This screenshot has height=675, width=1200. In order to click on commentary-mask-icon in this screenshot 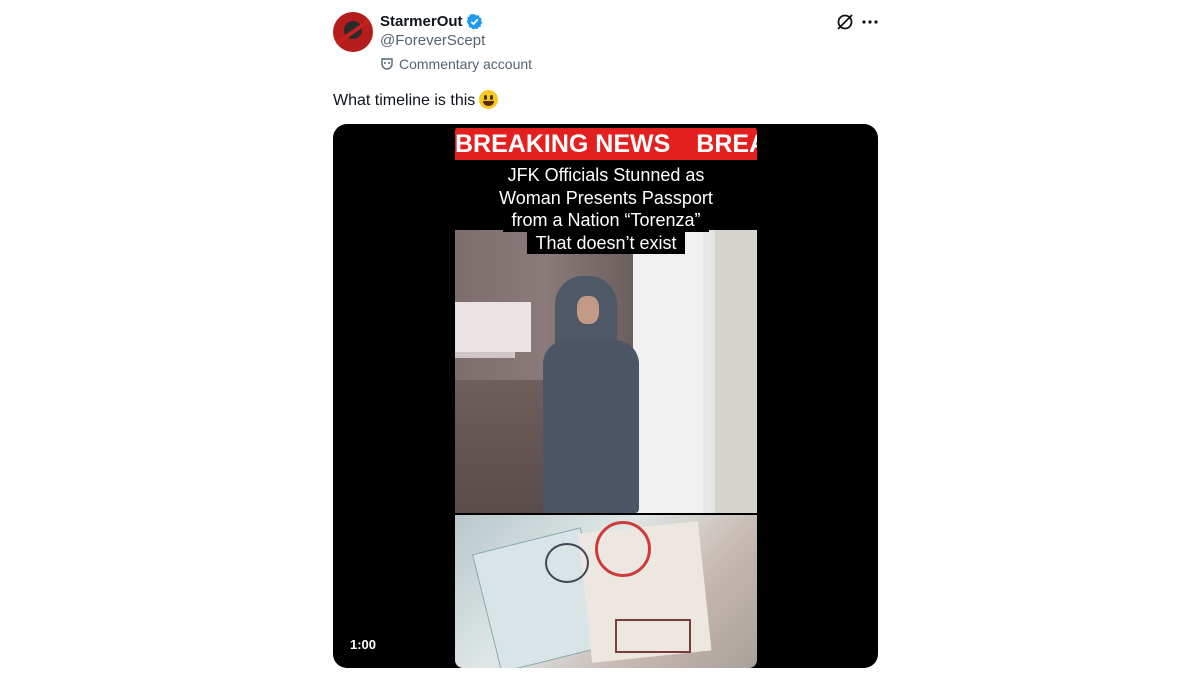, I will do `click(387, 64)`.